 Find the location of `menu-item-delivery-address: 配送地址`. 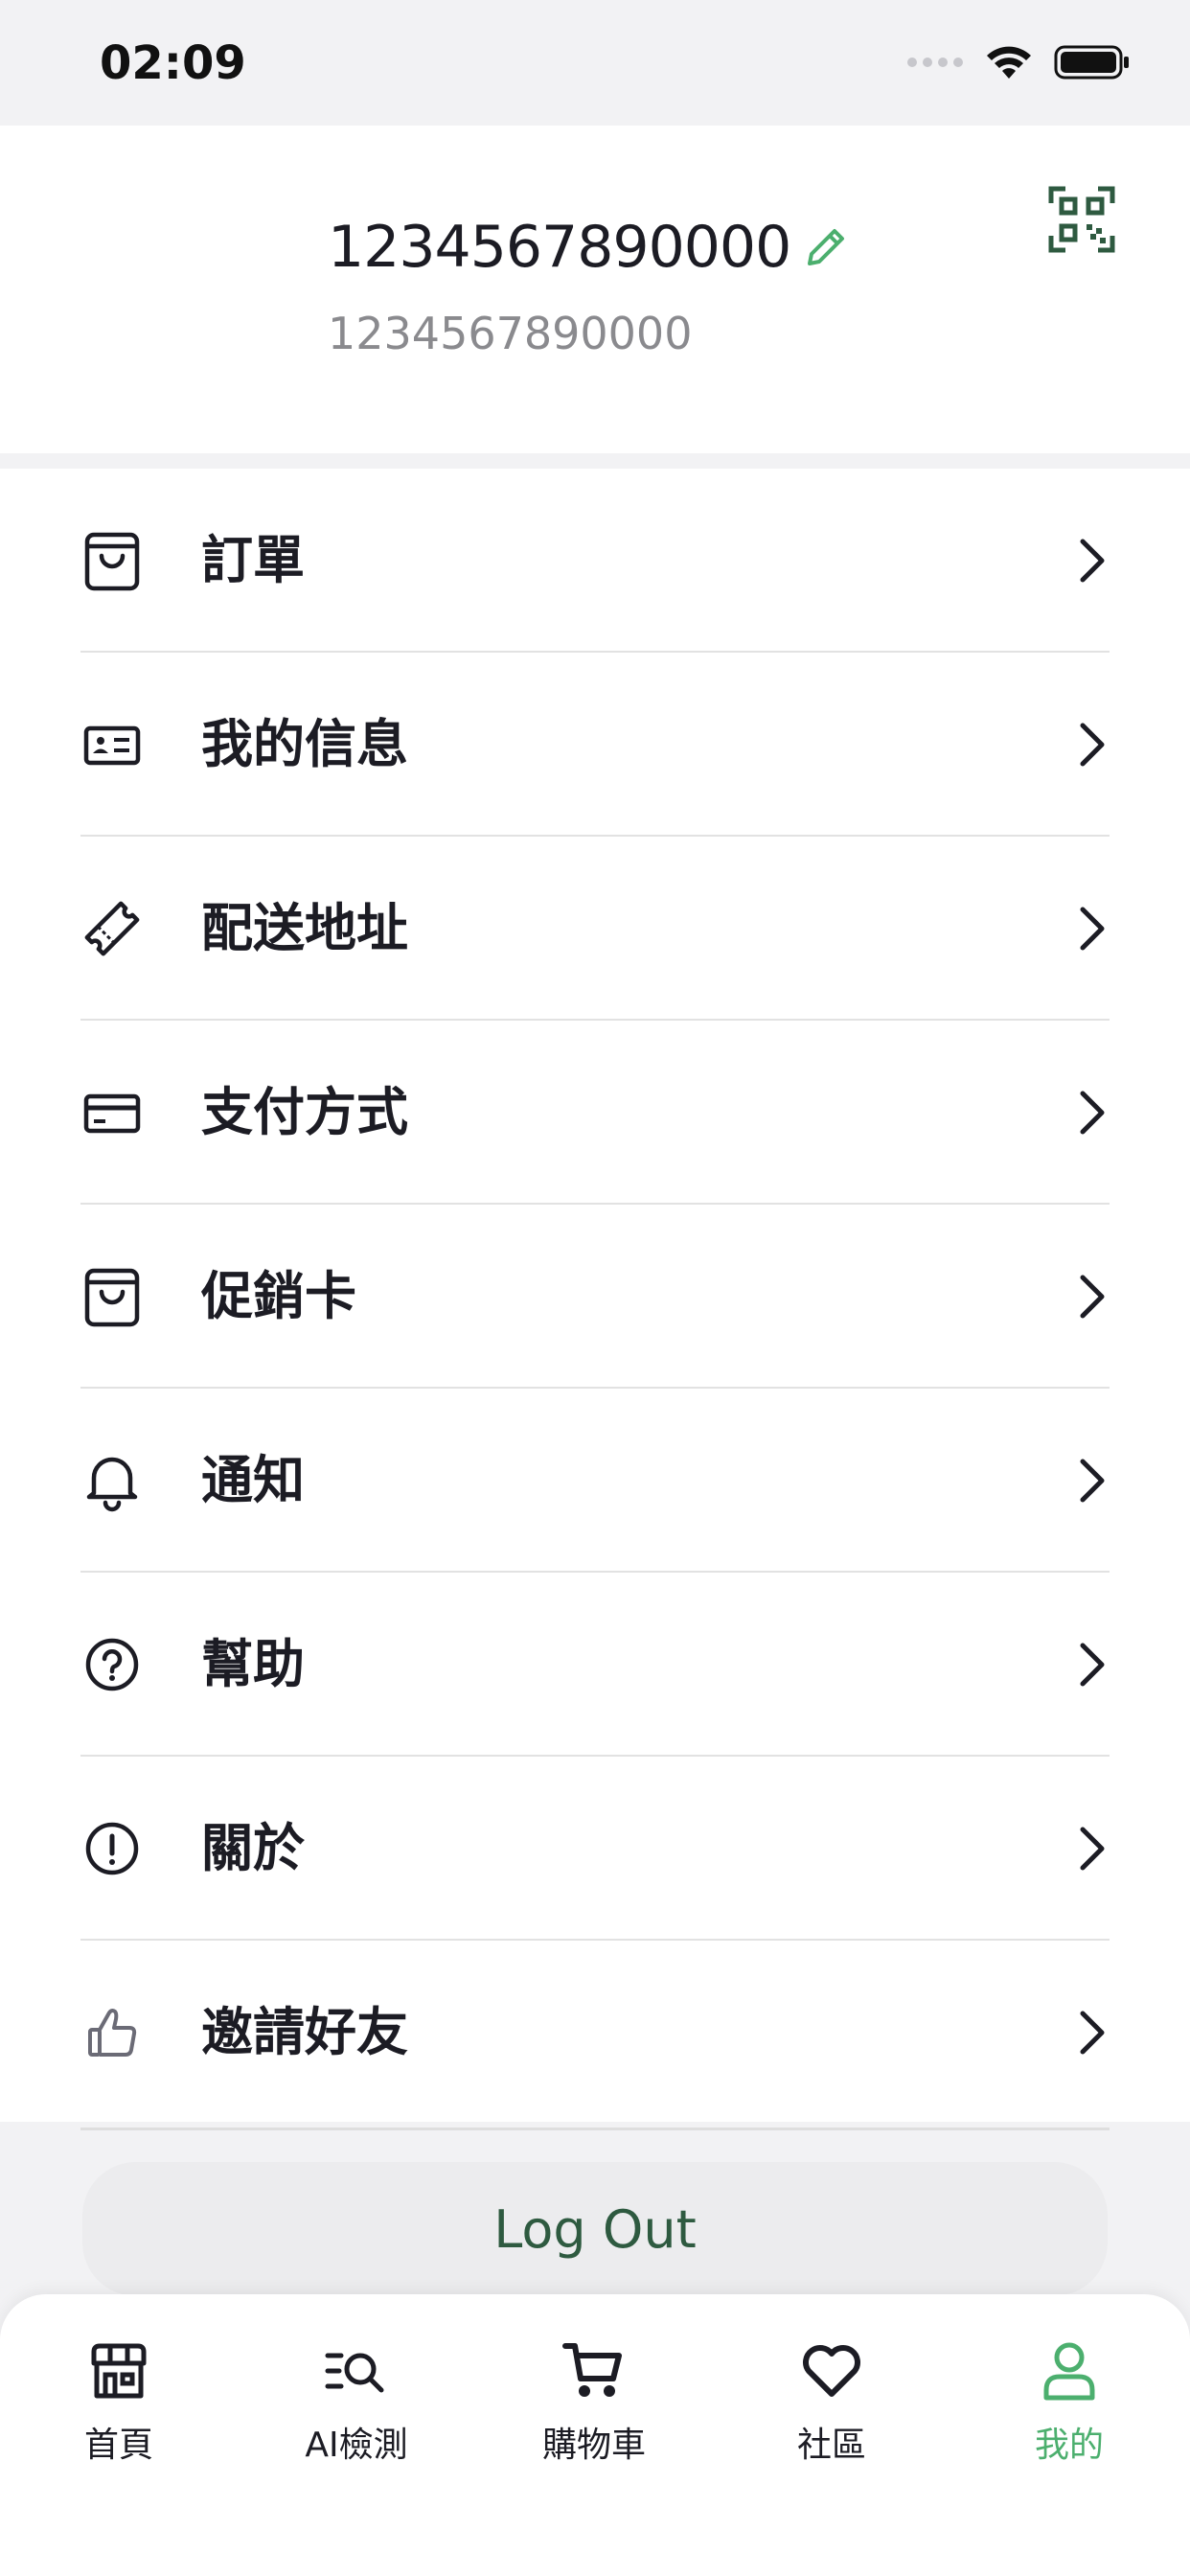

menu-item-delivery-address: 配送地址 is located at coordinates (595, 929).